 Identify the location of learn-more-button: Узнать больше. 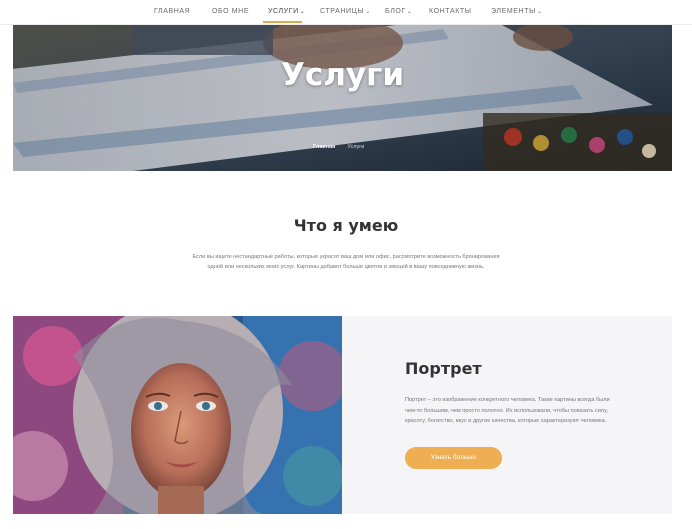
(453, 458).